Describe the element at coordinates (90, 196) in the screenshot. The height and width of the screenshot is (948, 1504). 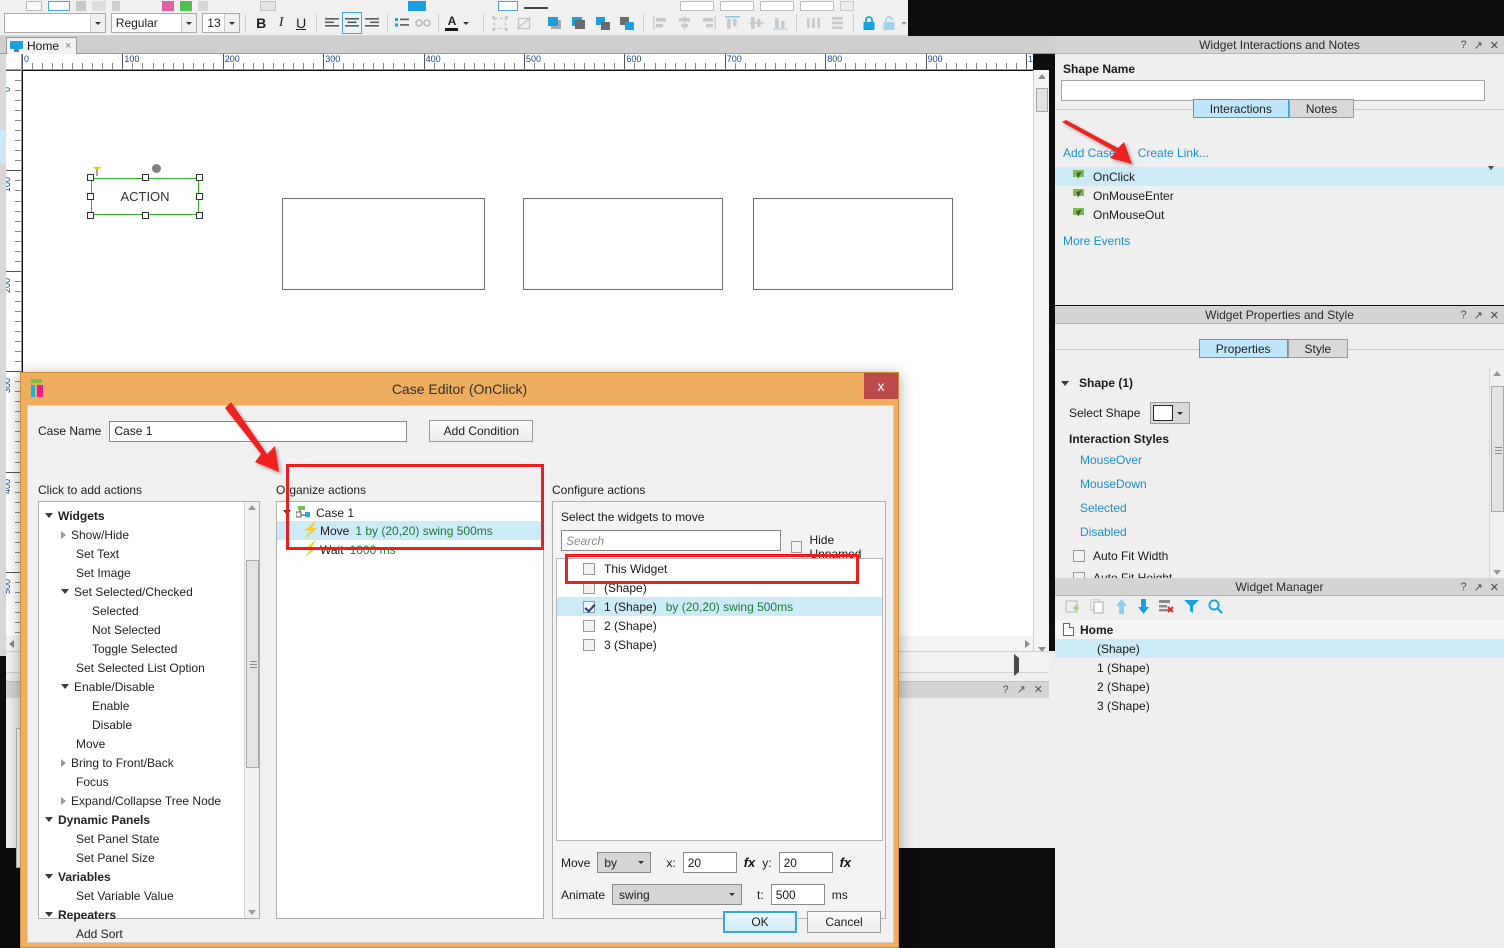
I see `resize-handle-w` at that location.